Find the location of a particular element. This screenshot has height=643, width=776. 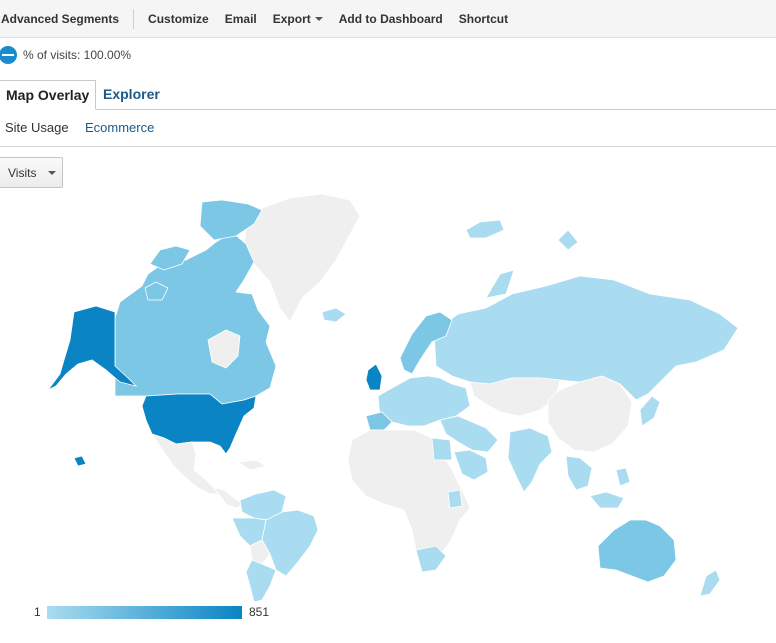

country-russia is located at coordinates (586, 315).